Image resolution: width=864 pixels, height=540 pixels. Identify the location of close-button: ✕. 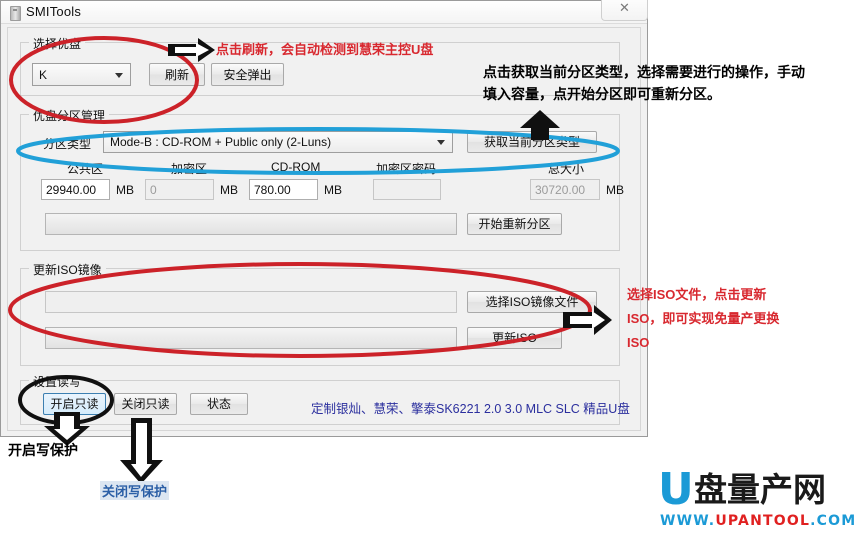
(624, 10).